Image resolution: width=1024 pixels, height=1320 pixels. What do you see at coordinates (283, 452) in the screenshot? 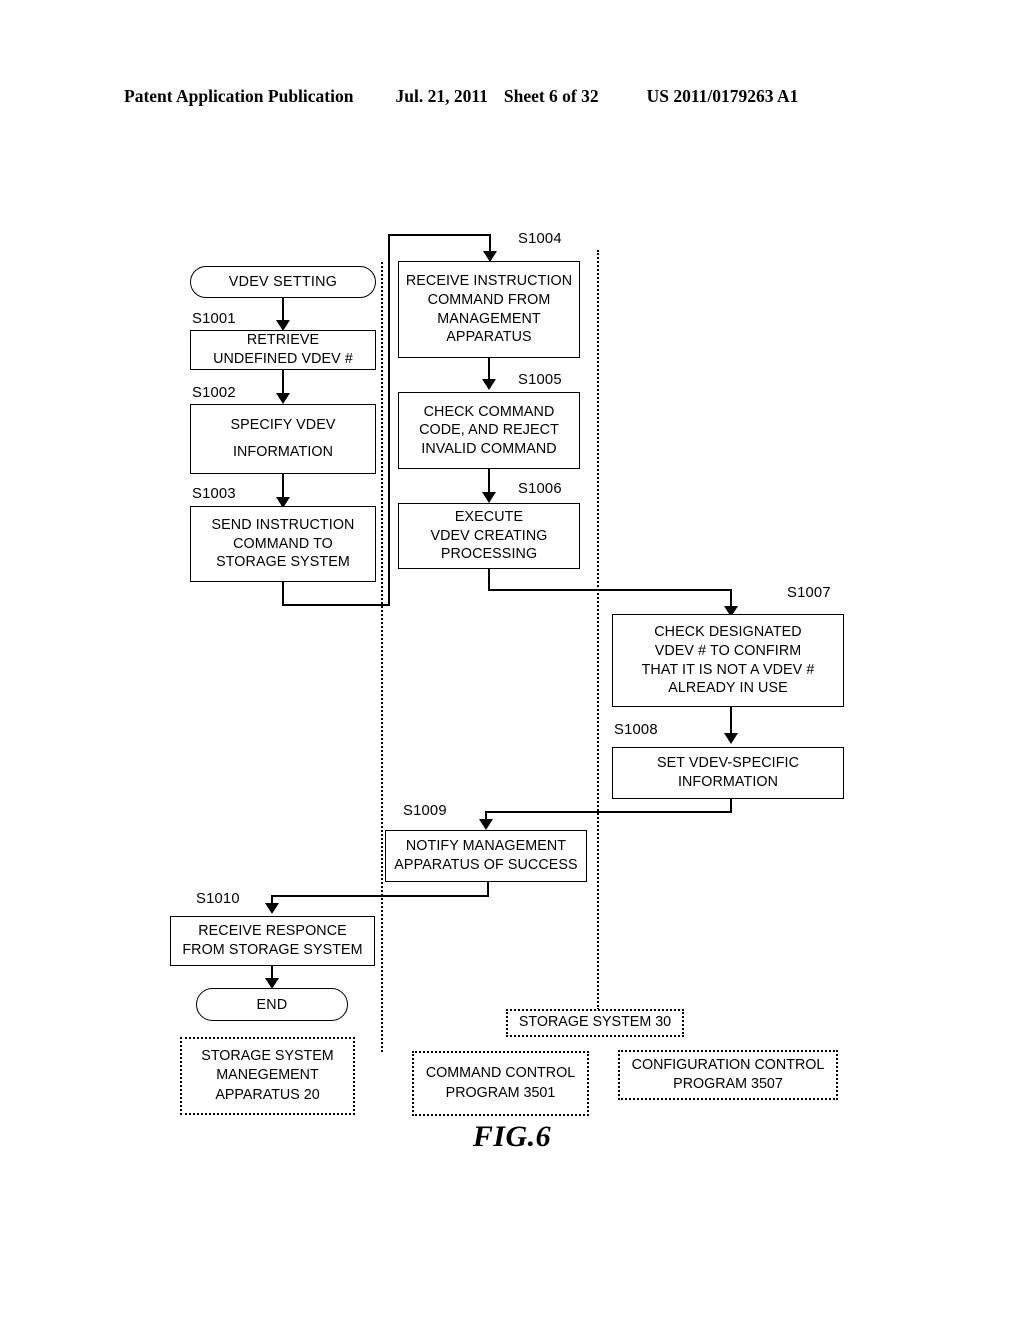
I see `step-s1002-line-2: INFORMATION` at bounding box center [283, 452].